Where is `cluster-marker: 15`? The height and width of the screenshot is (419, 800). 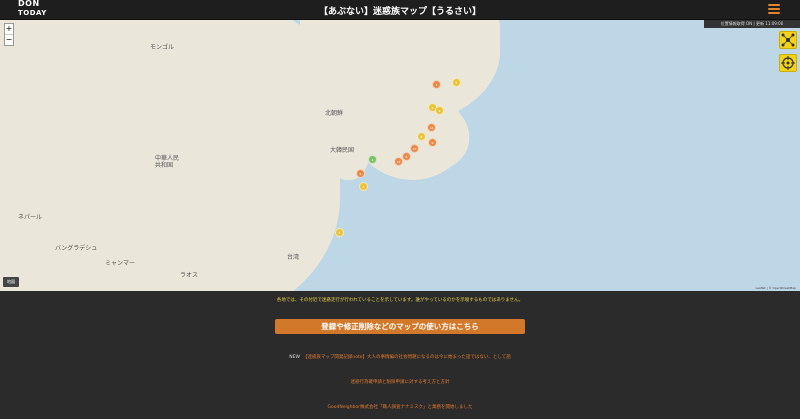
cluster-marker: 15 is located at coordinates (414, 148).